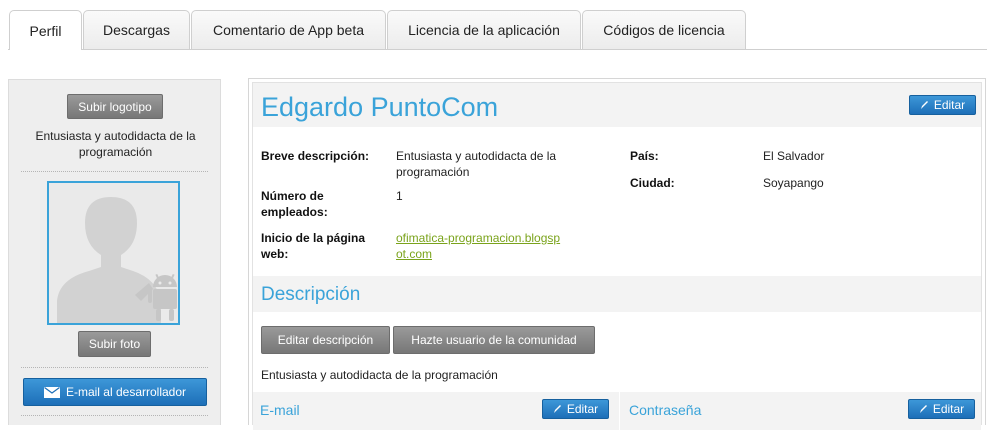 The width and height of the screenshot is (993, 430). Describe the element at coordinates (294, 204) in the screenshot. I see `employees-label: Número de empleados:` at that location.